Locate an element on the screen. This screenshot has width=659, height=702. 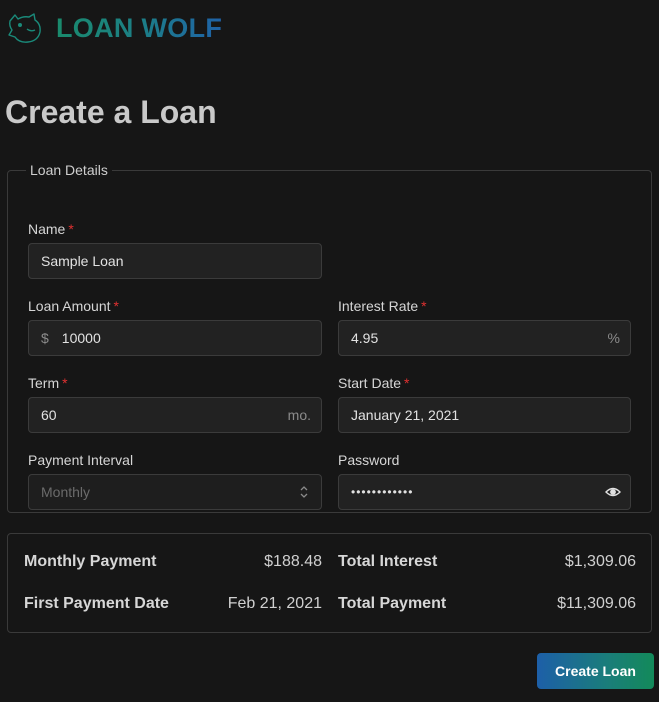
monthly-payment-value: $188.48 is located at coordinates (293, 561).